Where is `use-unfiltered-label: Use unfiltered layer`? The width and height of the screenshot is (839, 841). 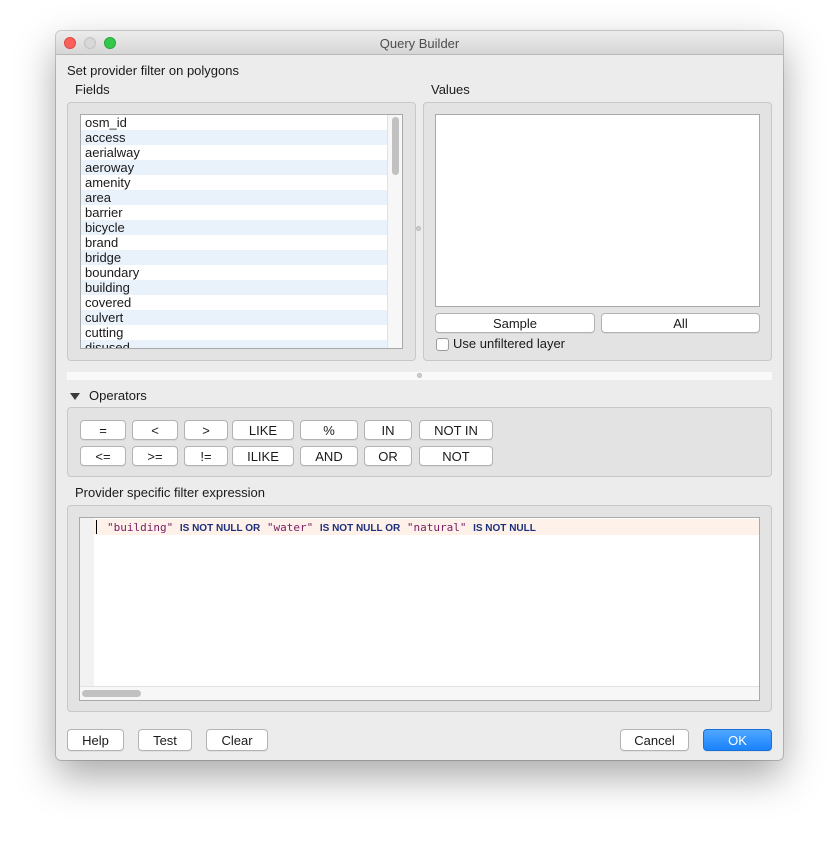
use-unfiltered-label: Use unfiltered layer is located at coordinates (509, 343).